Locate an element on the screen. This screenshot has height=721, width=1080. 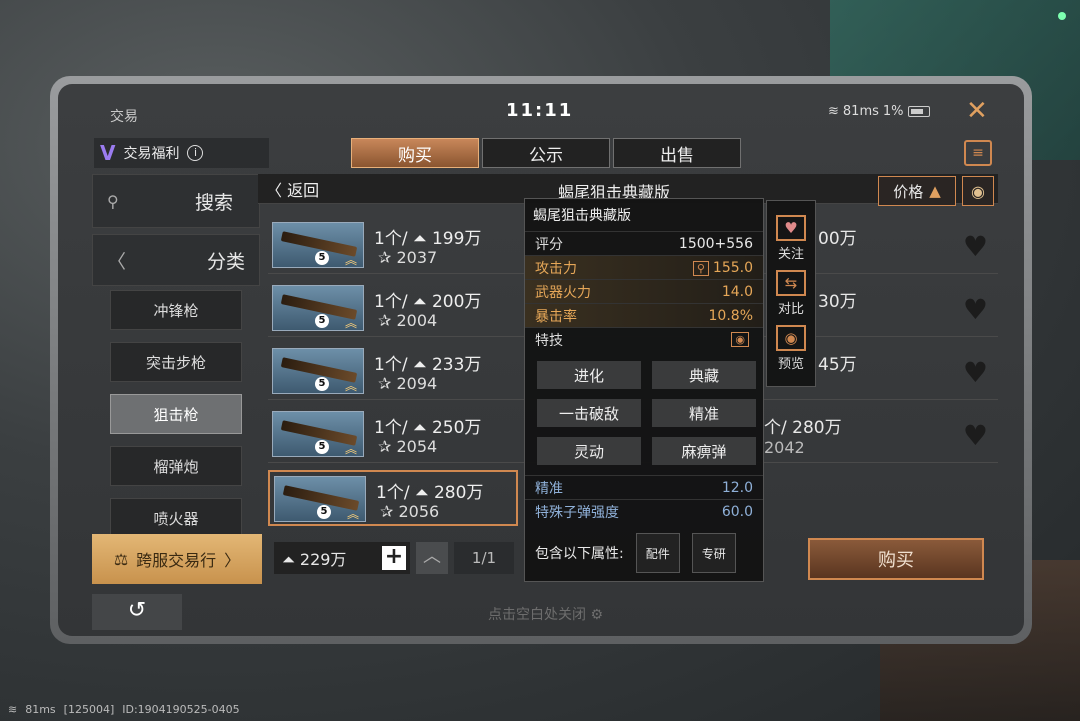
eye-toggle-button: ◉ is located at coordinates (978, 191).